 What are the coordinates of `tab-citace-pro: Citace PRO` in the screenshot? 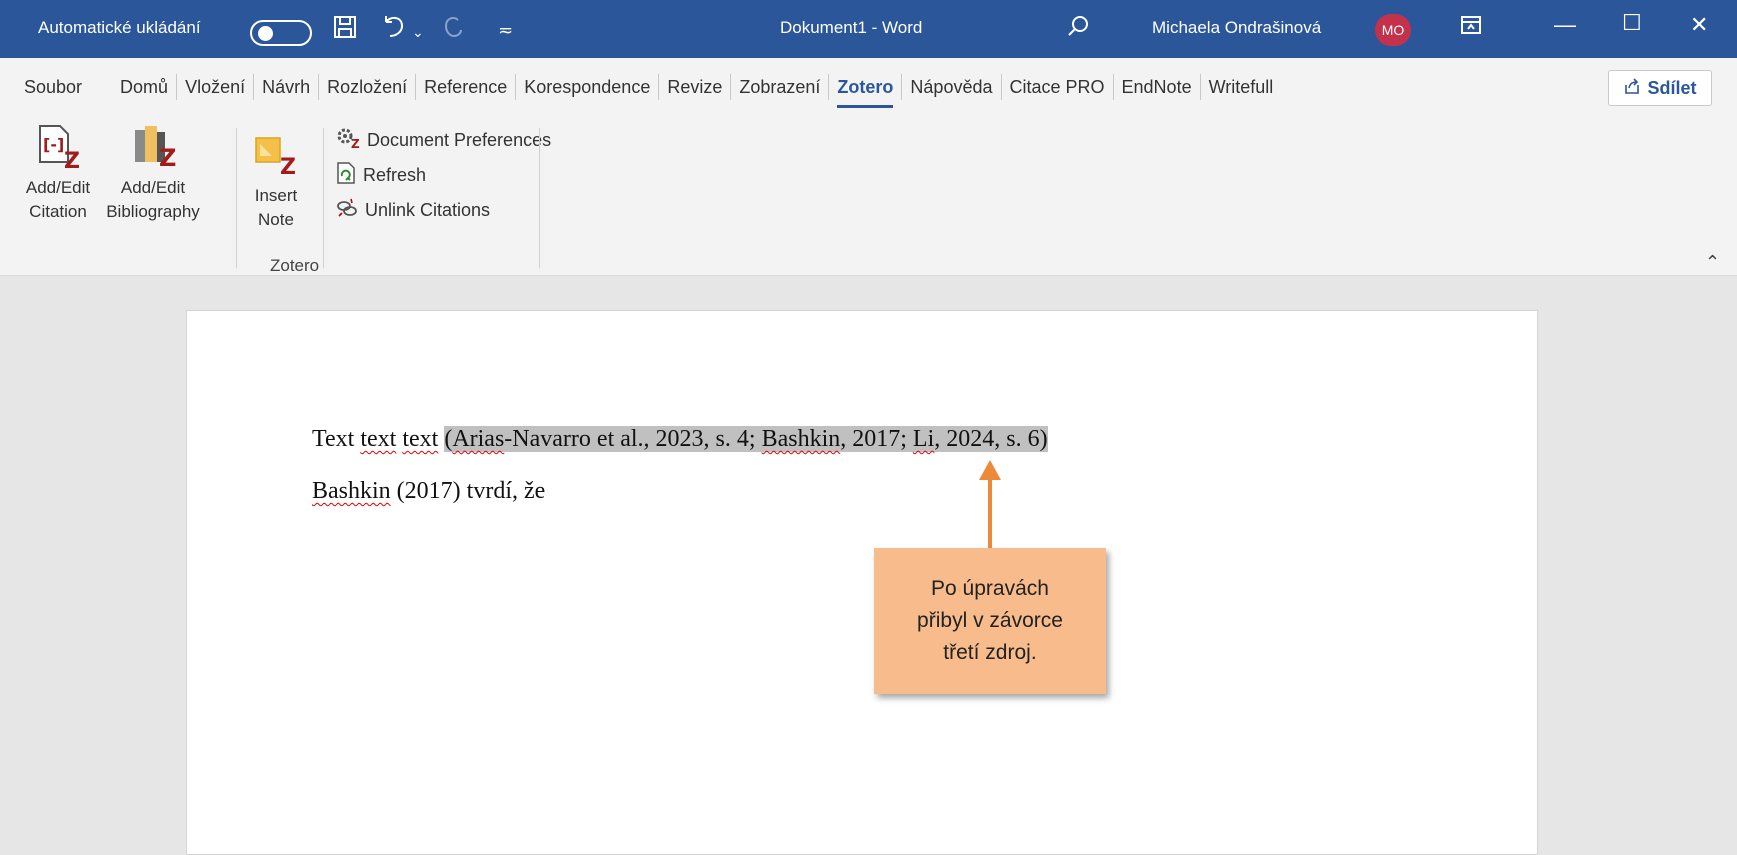 It's located at (1058, 87).